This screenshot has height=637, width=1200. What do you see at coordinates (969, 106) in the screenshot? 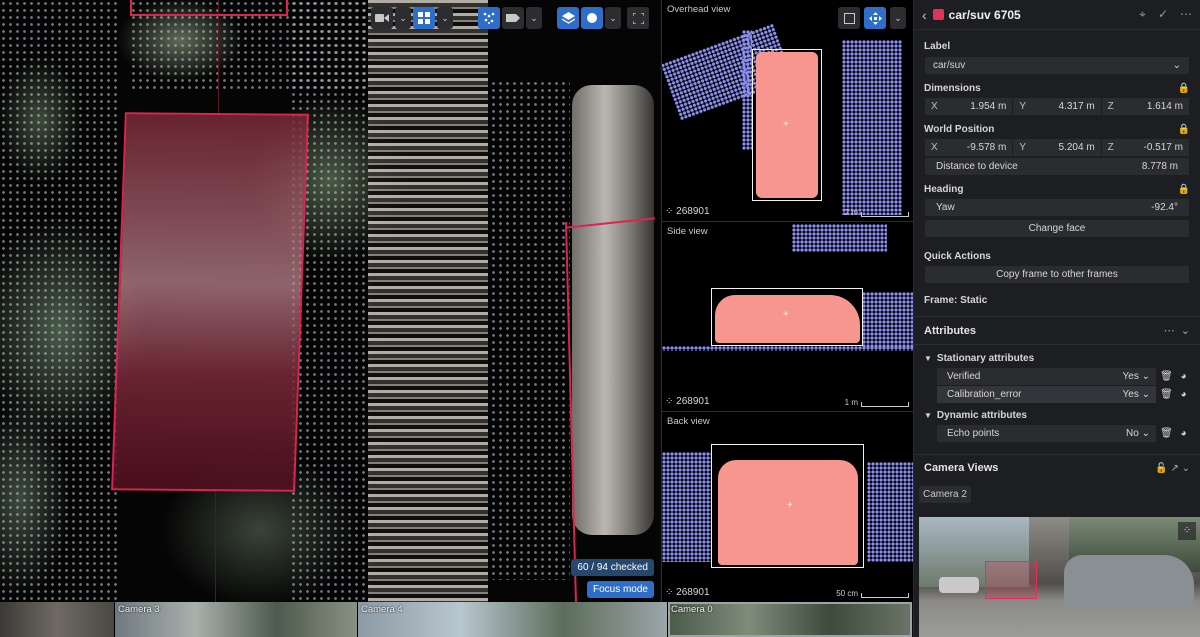
I see `dimension-x-field: X 1.954 m` at bounding box center [969, 106].